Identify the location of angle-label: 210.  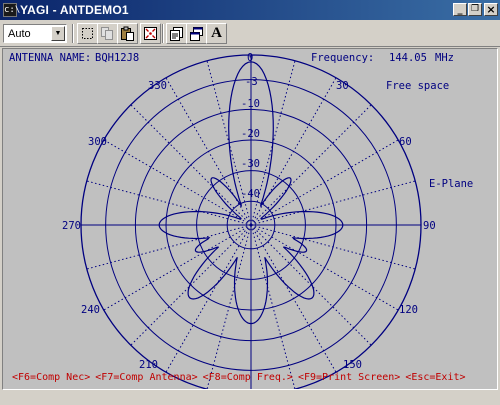
(148, 365).